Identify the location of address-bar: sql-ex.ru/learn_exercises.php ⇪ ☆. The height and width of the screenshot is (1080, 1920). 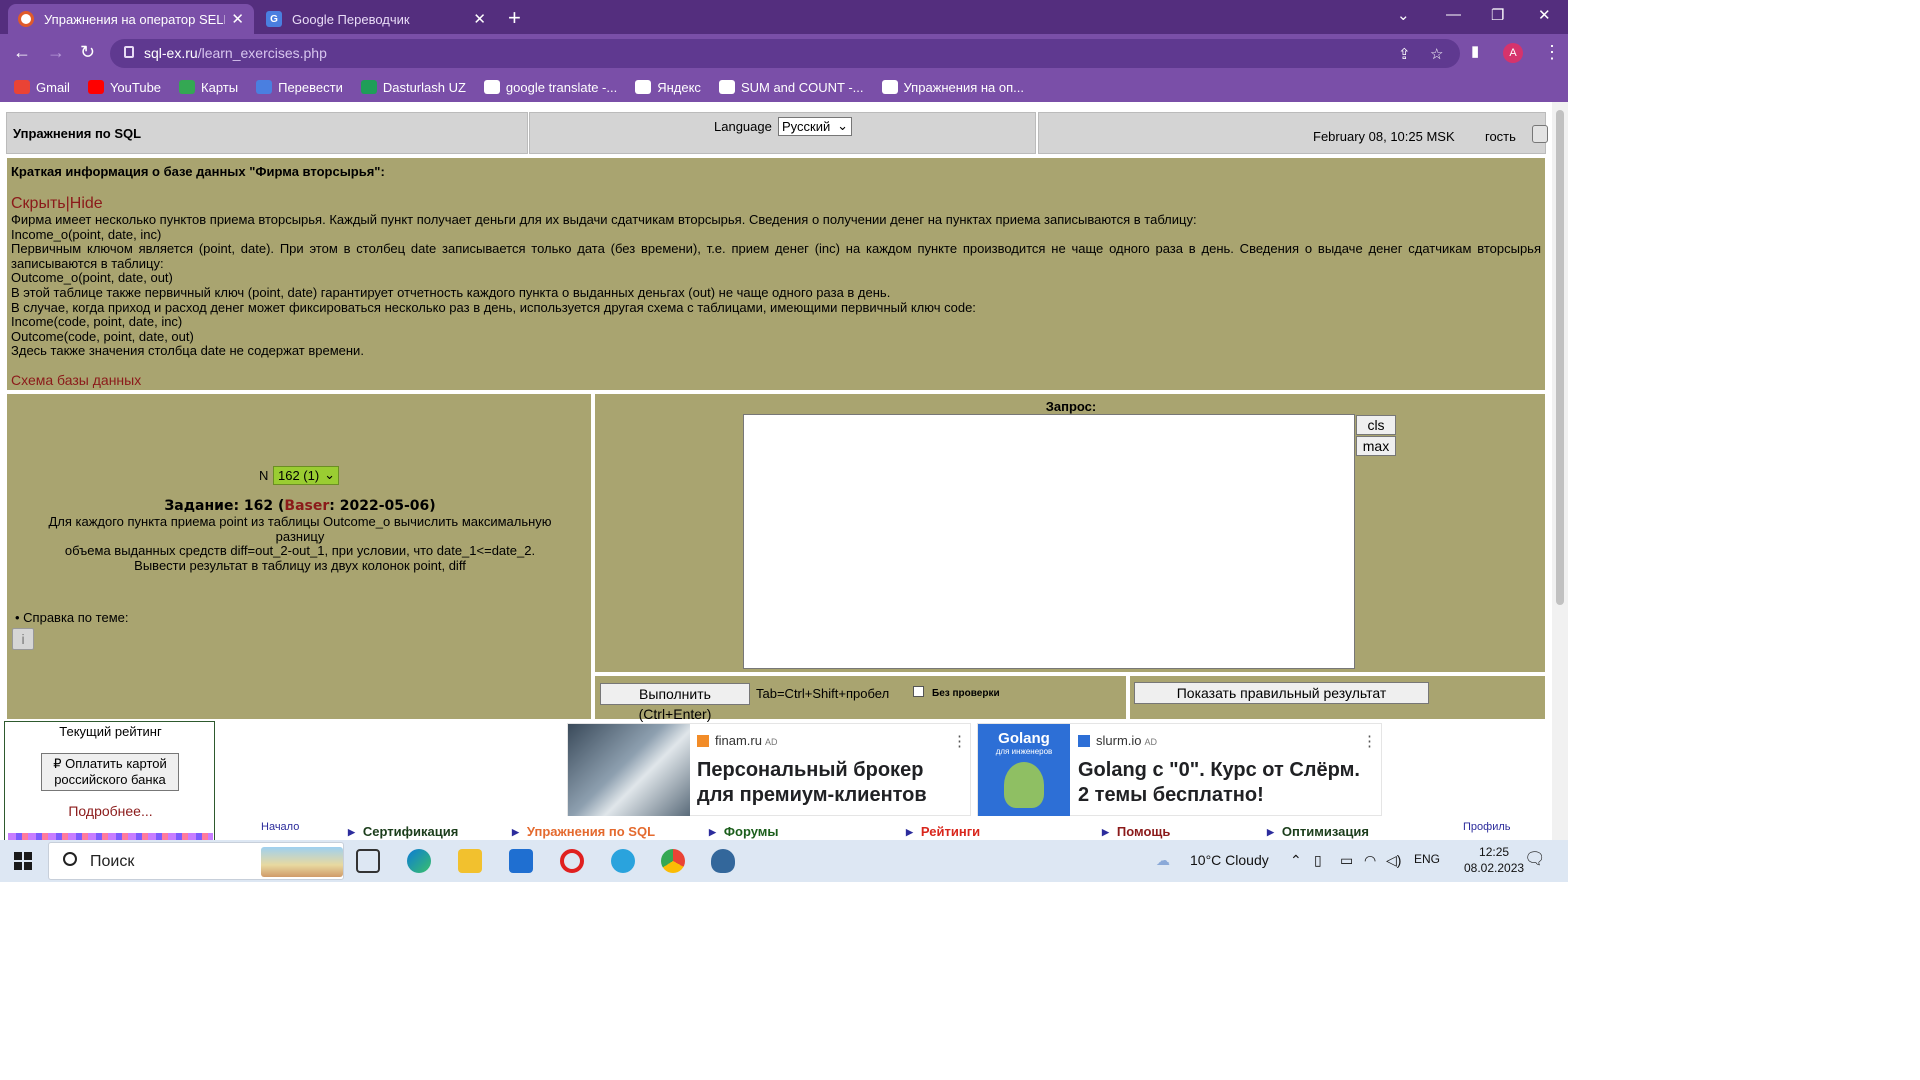
(785, 53).